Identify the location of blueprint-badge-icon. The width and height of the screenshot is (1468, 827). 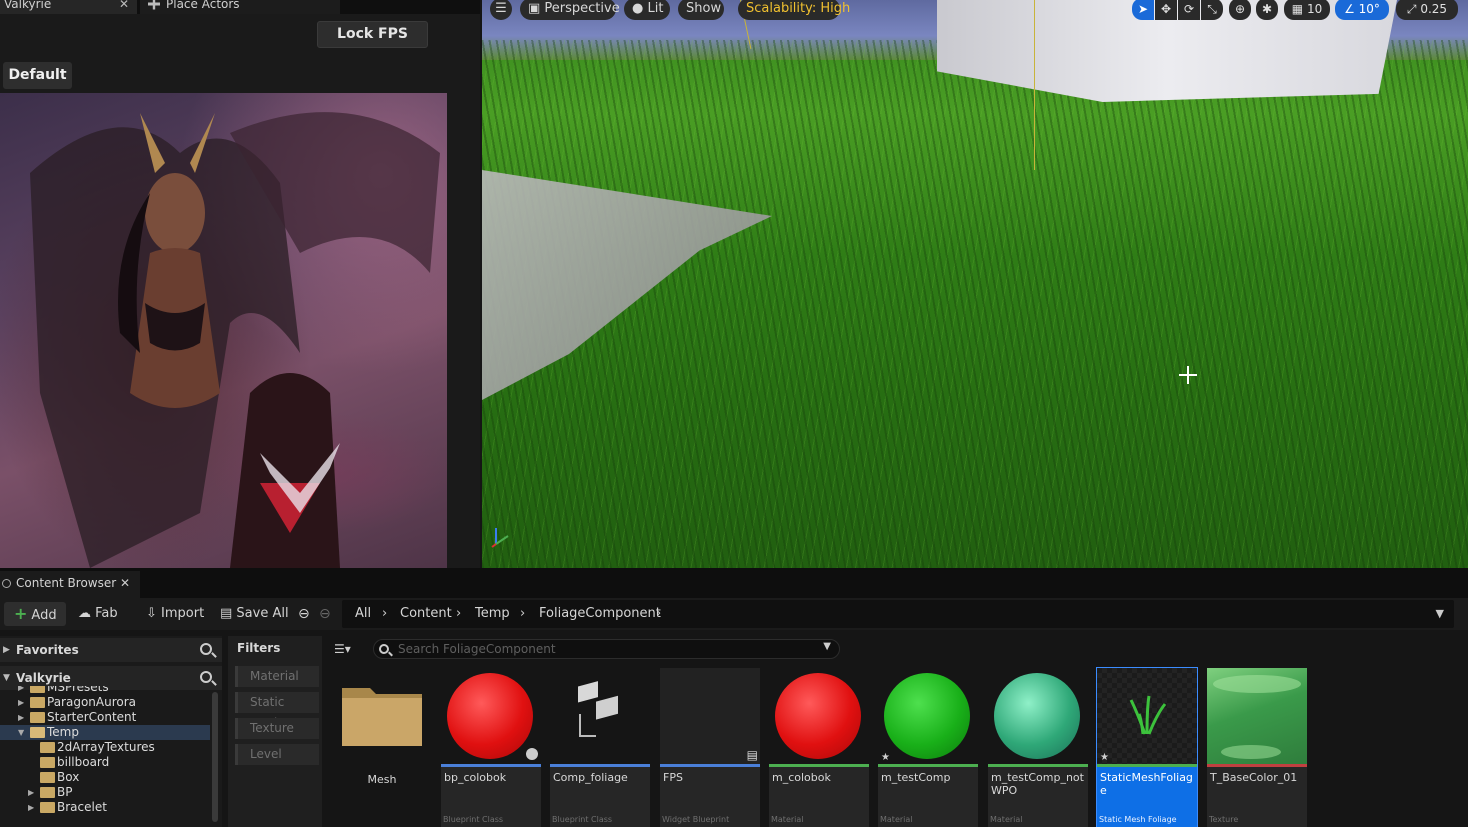
(532, 754).